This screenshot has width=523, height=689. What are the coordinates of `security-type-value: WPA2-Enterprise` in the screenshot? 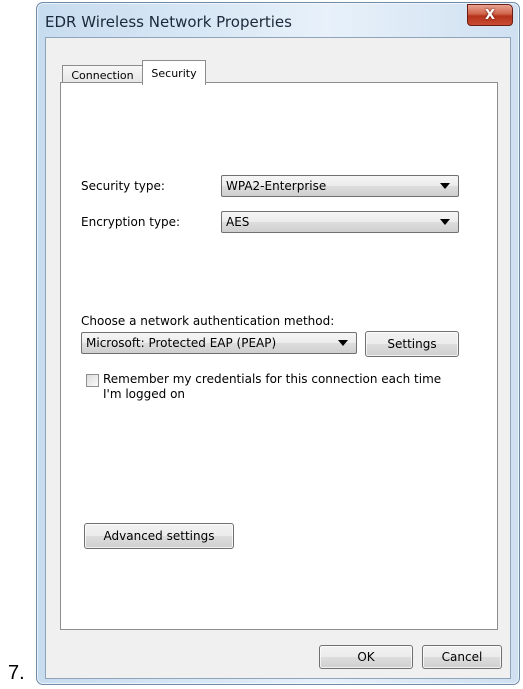 It's located at (276, 186).